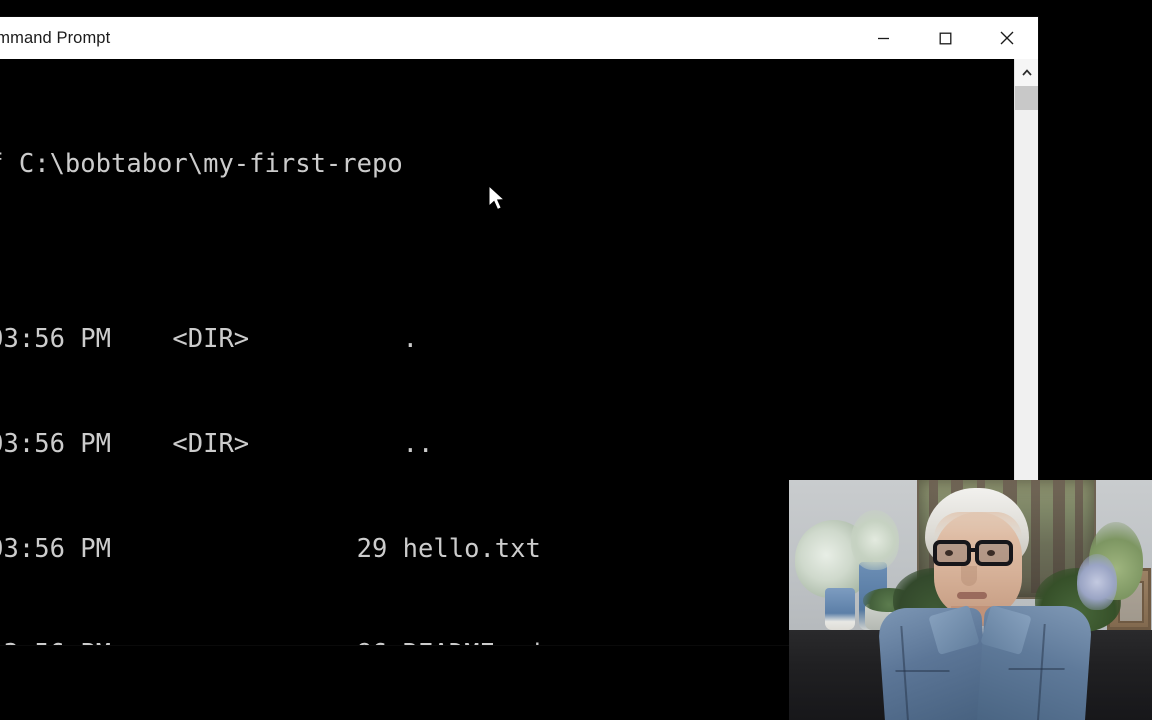  Describe the element at coordinates (201, 164) in the screenshot. I see `console-line: rectory of C:\bobtabor\my-first-repo` at that location.